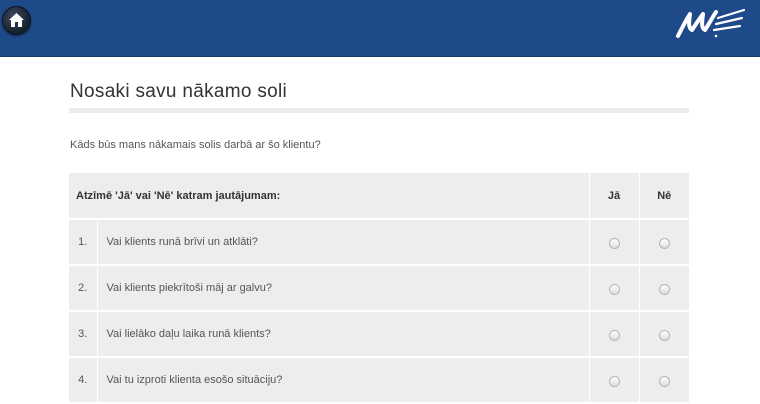 Image resolution: width=760 pixels, height=404 pixels. What do you see at coordinates (343, 288) in the screenshot?
I see `row-question: Vai klients piekrītoši māj ar galvu?` at bounding box center [343, 288].